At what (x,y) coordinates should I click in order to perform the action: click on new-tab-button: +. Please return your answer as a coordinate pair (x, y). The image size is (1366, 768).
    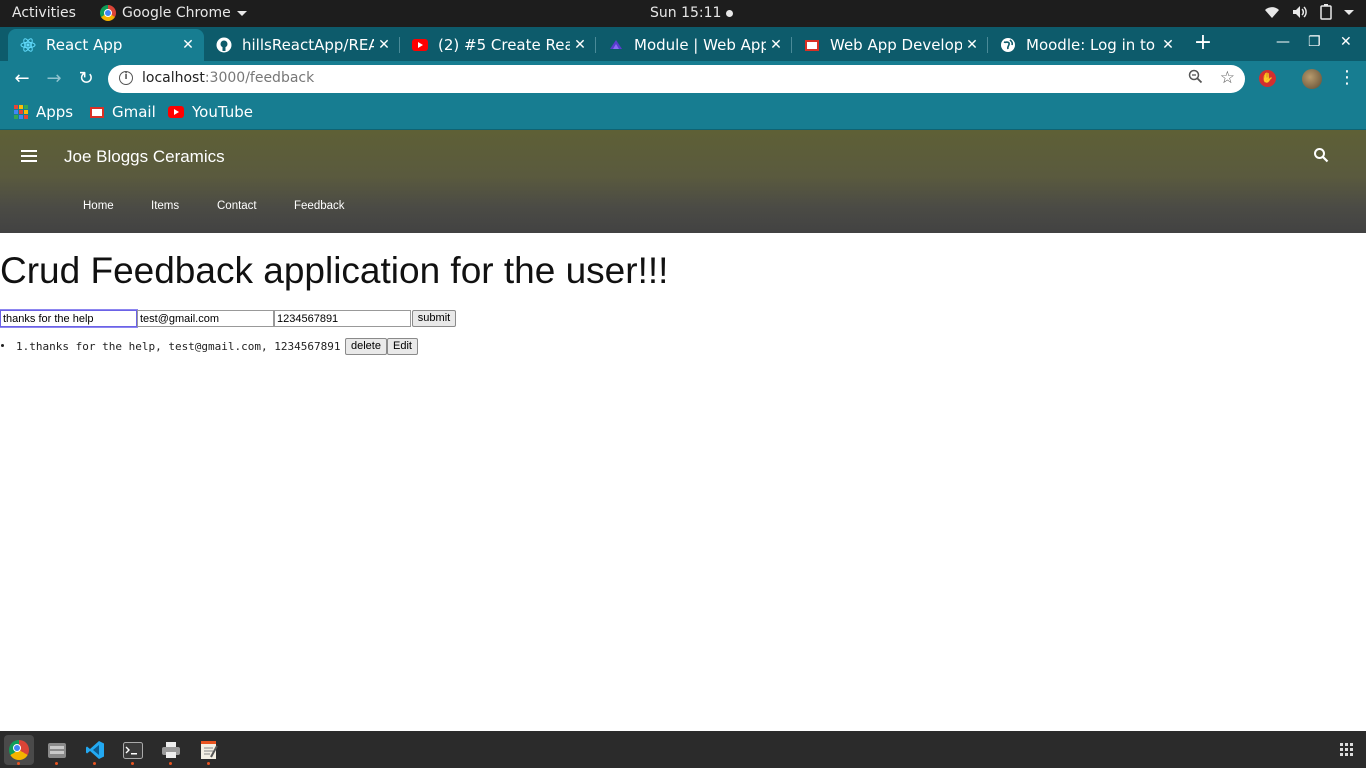
    Looking at the image, I should click on (1203, 43).